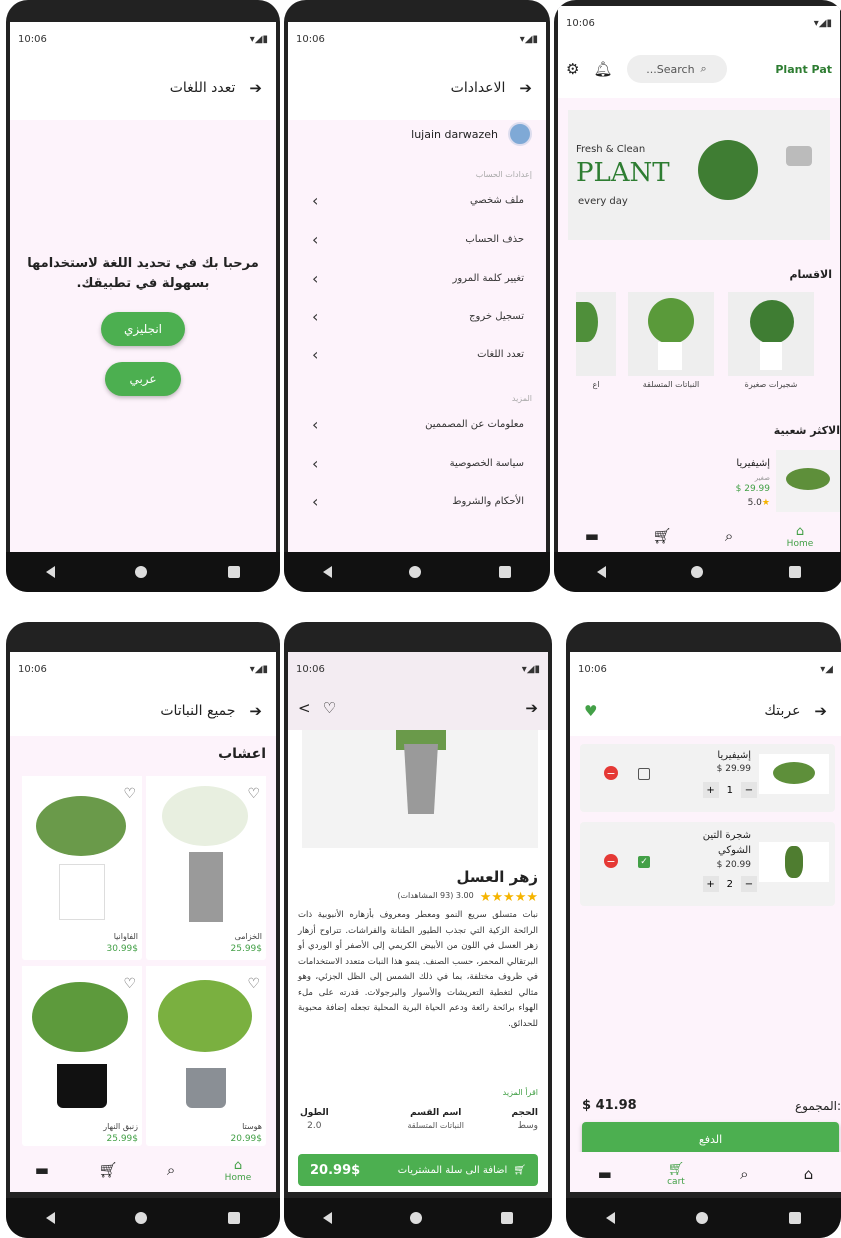 The width and height of the screenshot is (841, 1238). I want to click on quantity-stepper: + 1 −, so click(729, 790).